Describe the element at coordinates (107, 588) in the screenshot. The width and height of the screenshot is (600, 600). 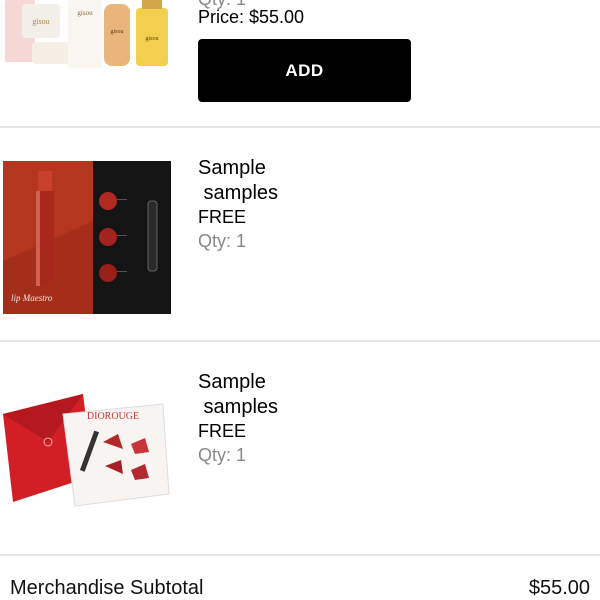
I see `subtotal-label: Merchandise Subtotal` at that location.